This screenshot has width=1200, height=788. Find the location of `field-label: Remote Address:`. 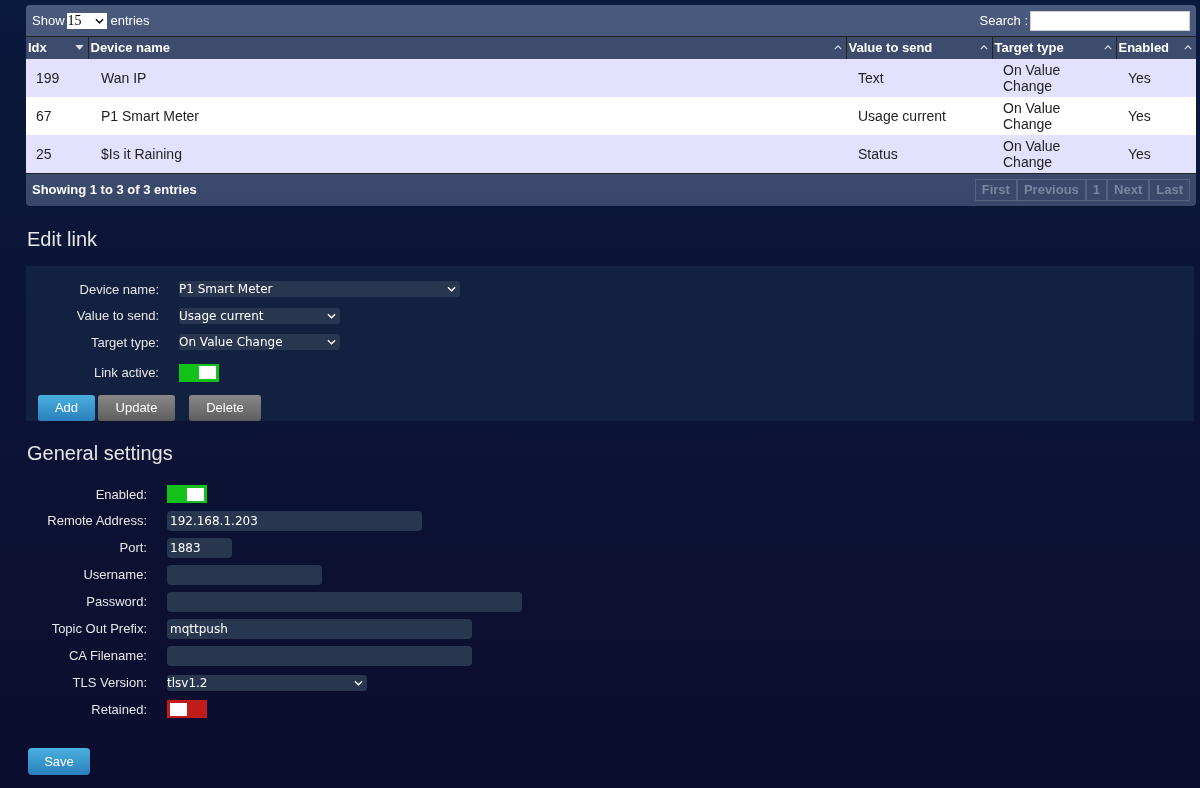

field-label: Remote Address: is located at coordinates (96, 521).